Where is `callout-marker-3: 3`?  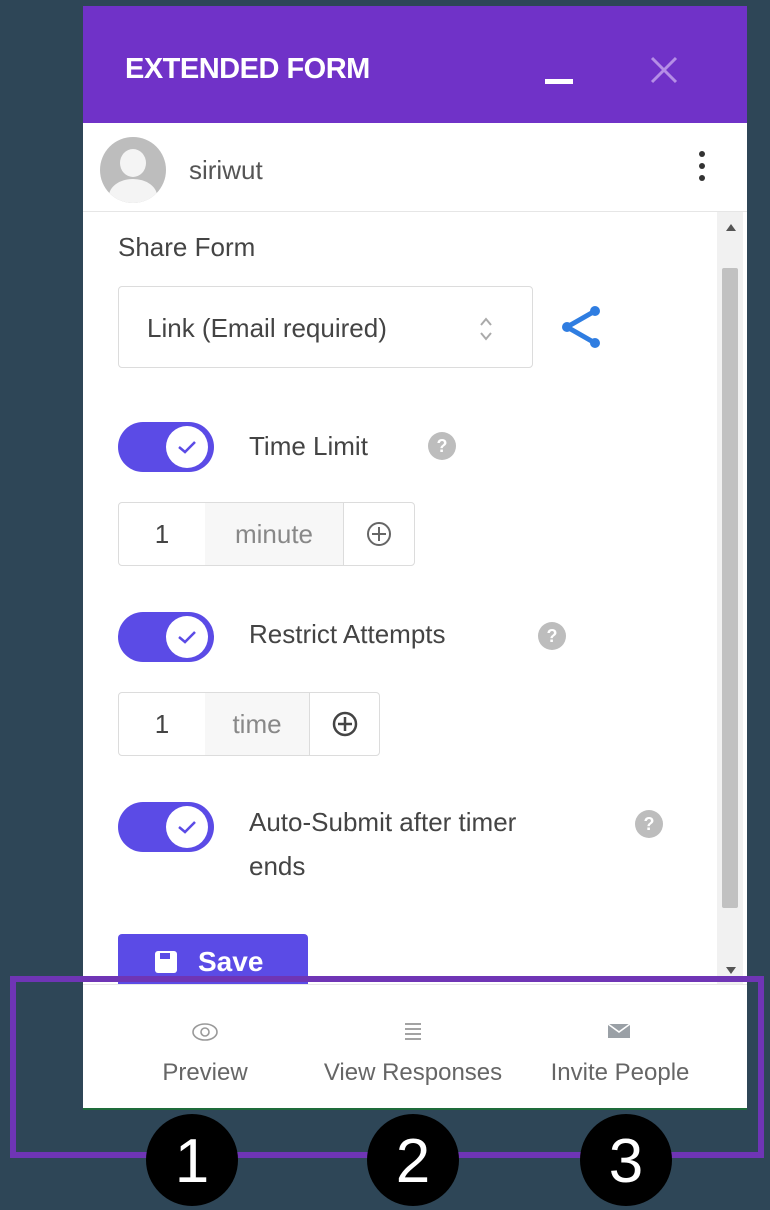 callout-marker-3: 3 is located at coordinates (626, 1160).